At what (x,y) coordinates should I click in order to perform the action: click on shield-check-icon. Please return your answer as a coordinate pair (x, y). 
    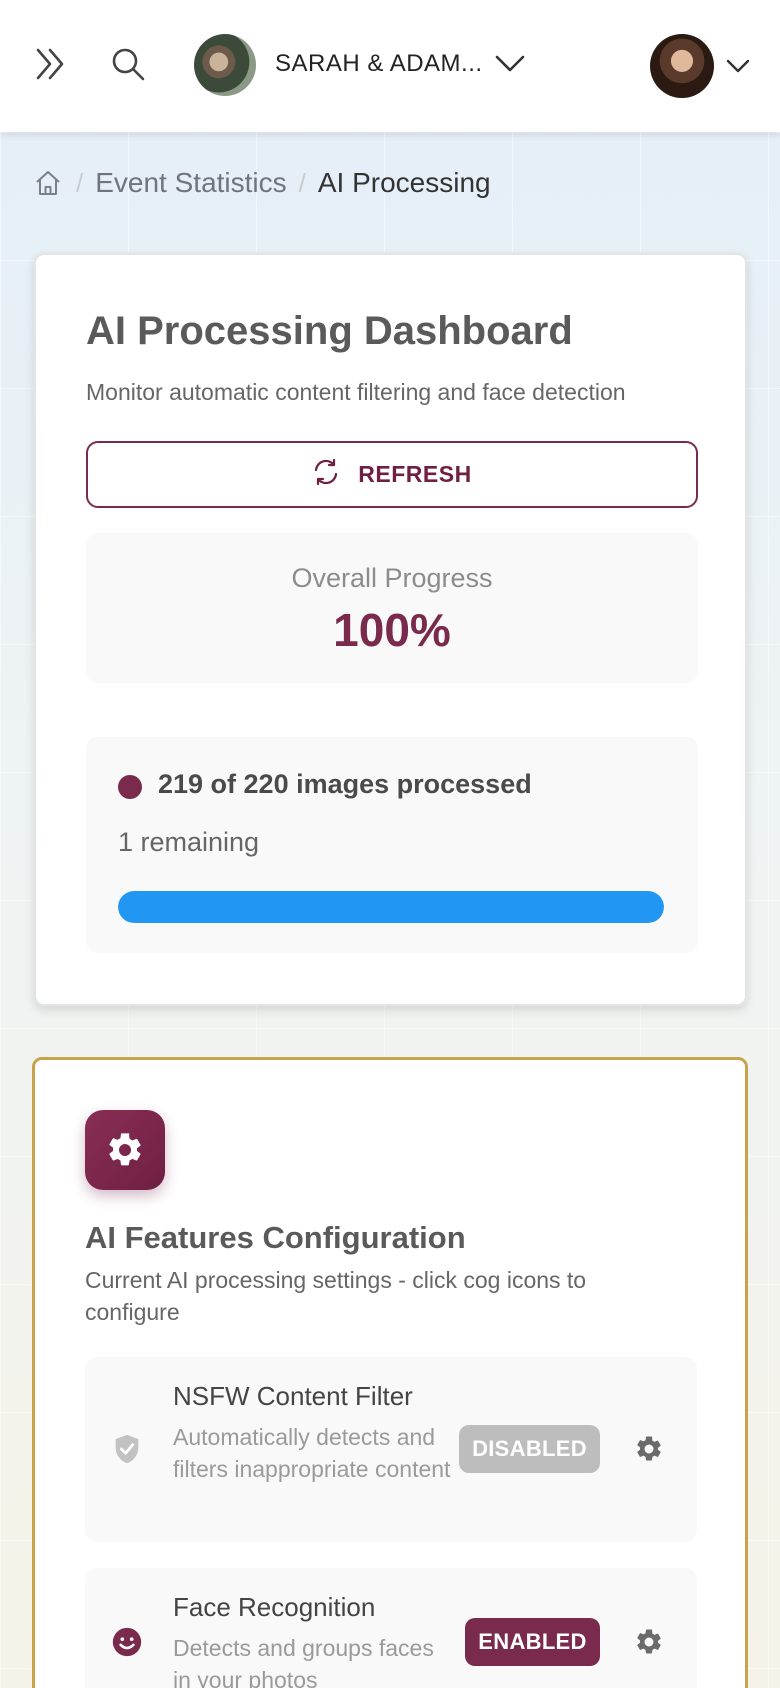
    Looking at the image, I should click on (127, 1449).